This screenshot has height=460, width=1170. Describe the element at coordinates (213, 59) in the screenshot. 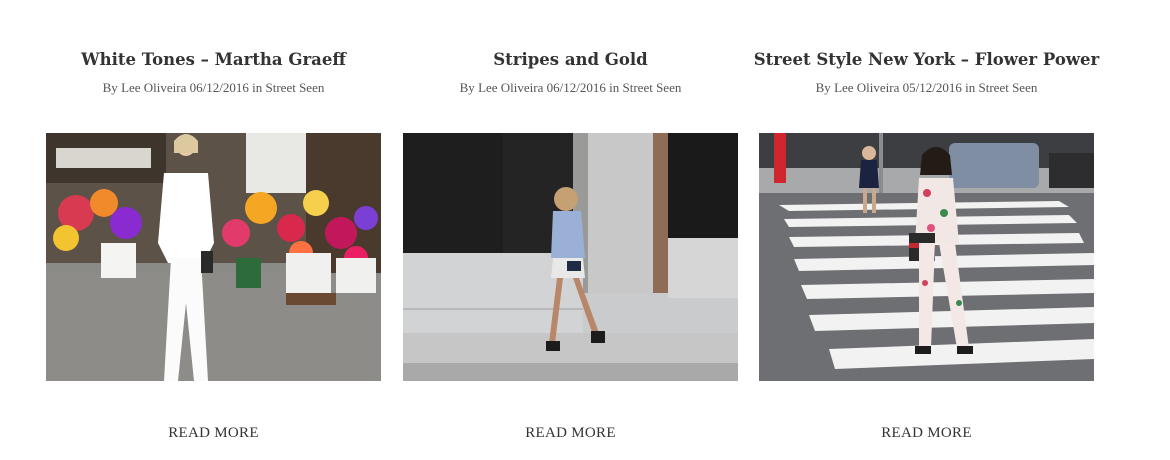

I see `post-title-link: White Tones – Martha Graeff` at that location.